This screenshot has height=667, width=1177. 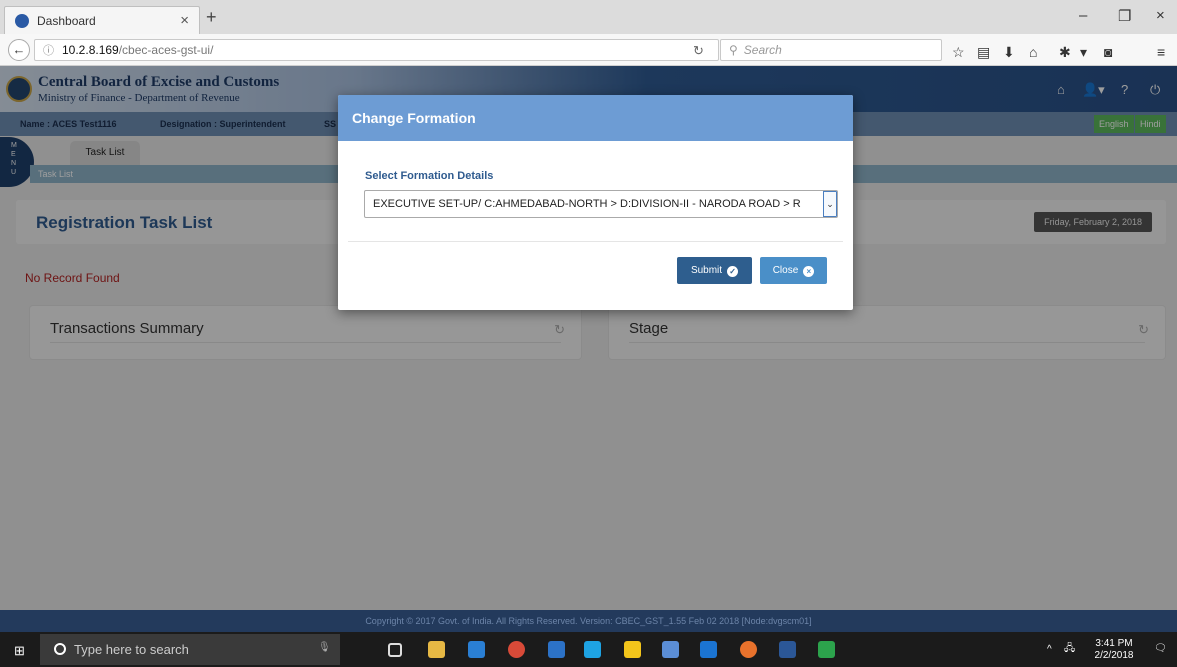 What do you see at coordinates (1083, 52) in the screenshot?
I see `dropdown-icon: ▾` at bounding box center [1083, 52].